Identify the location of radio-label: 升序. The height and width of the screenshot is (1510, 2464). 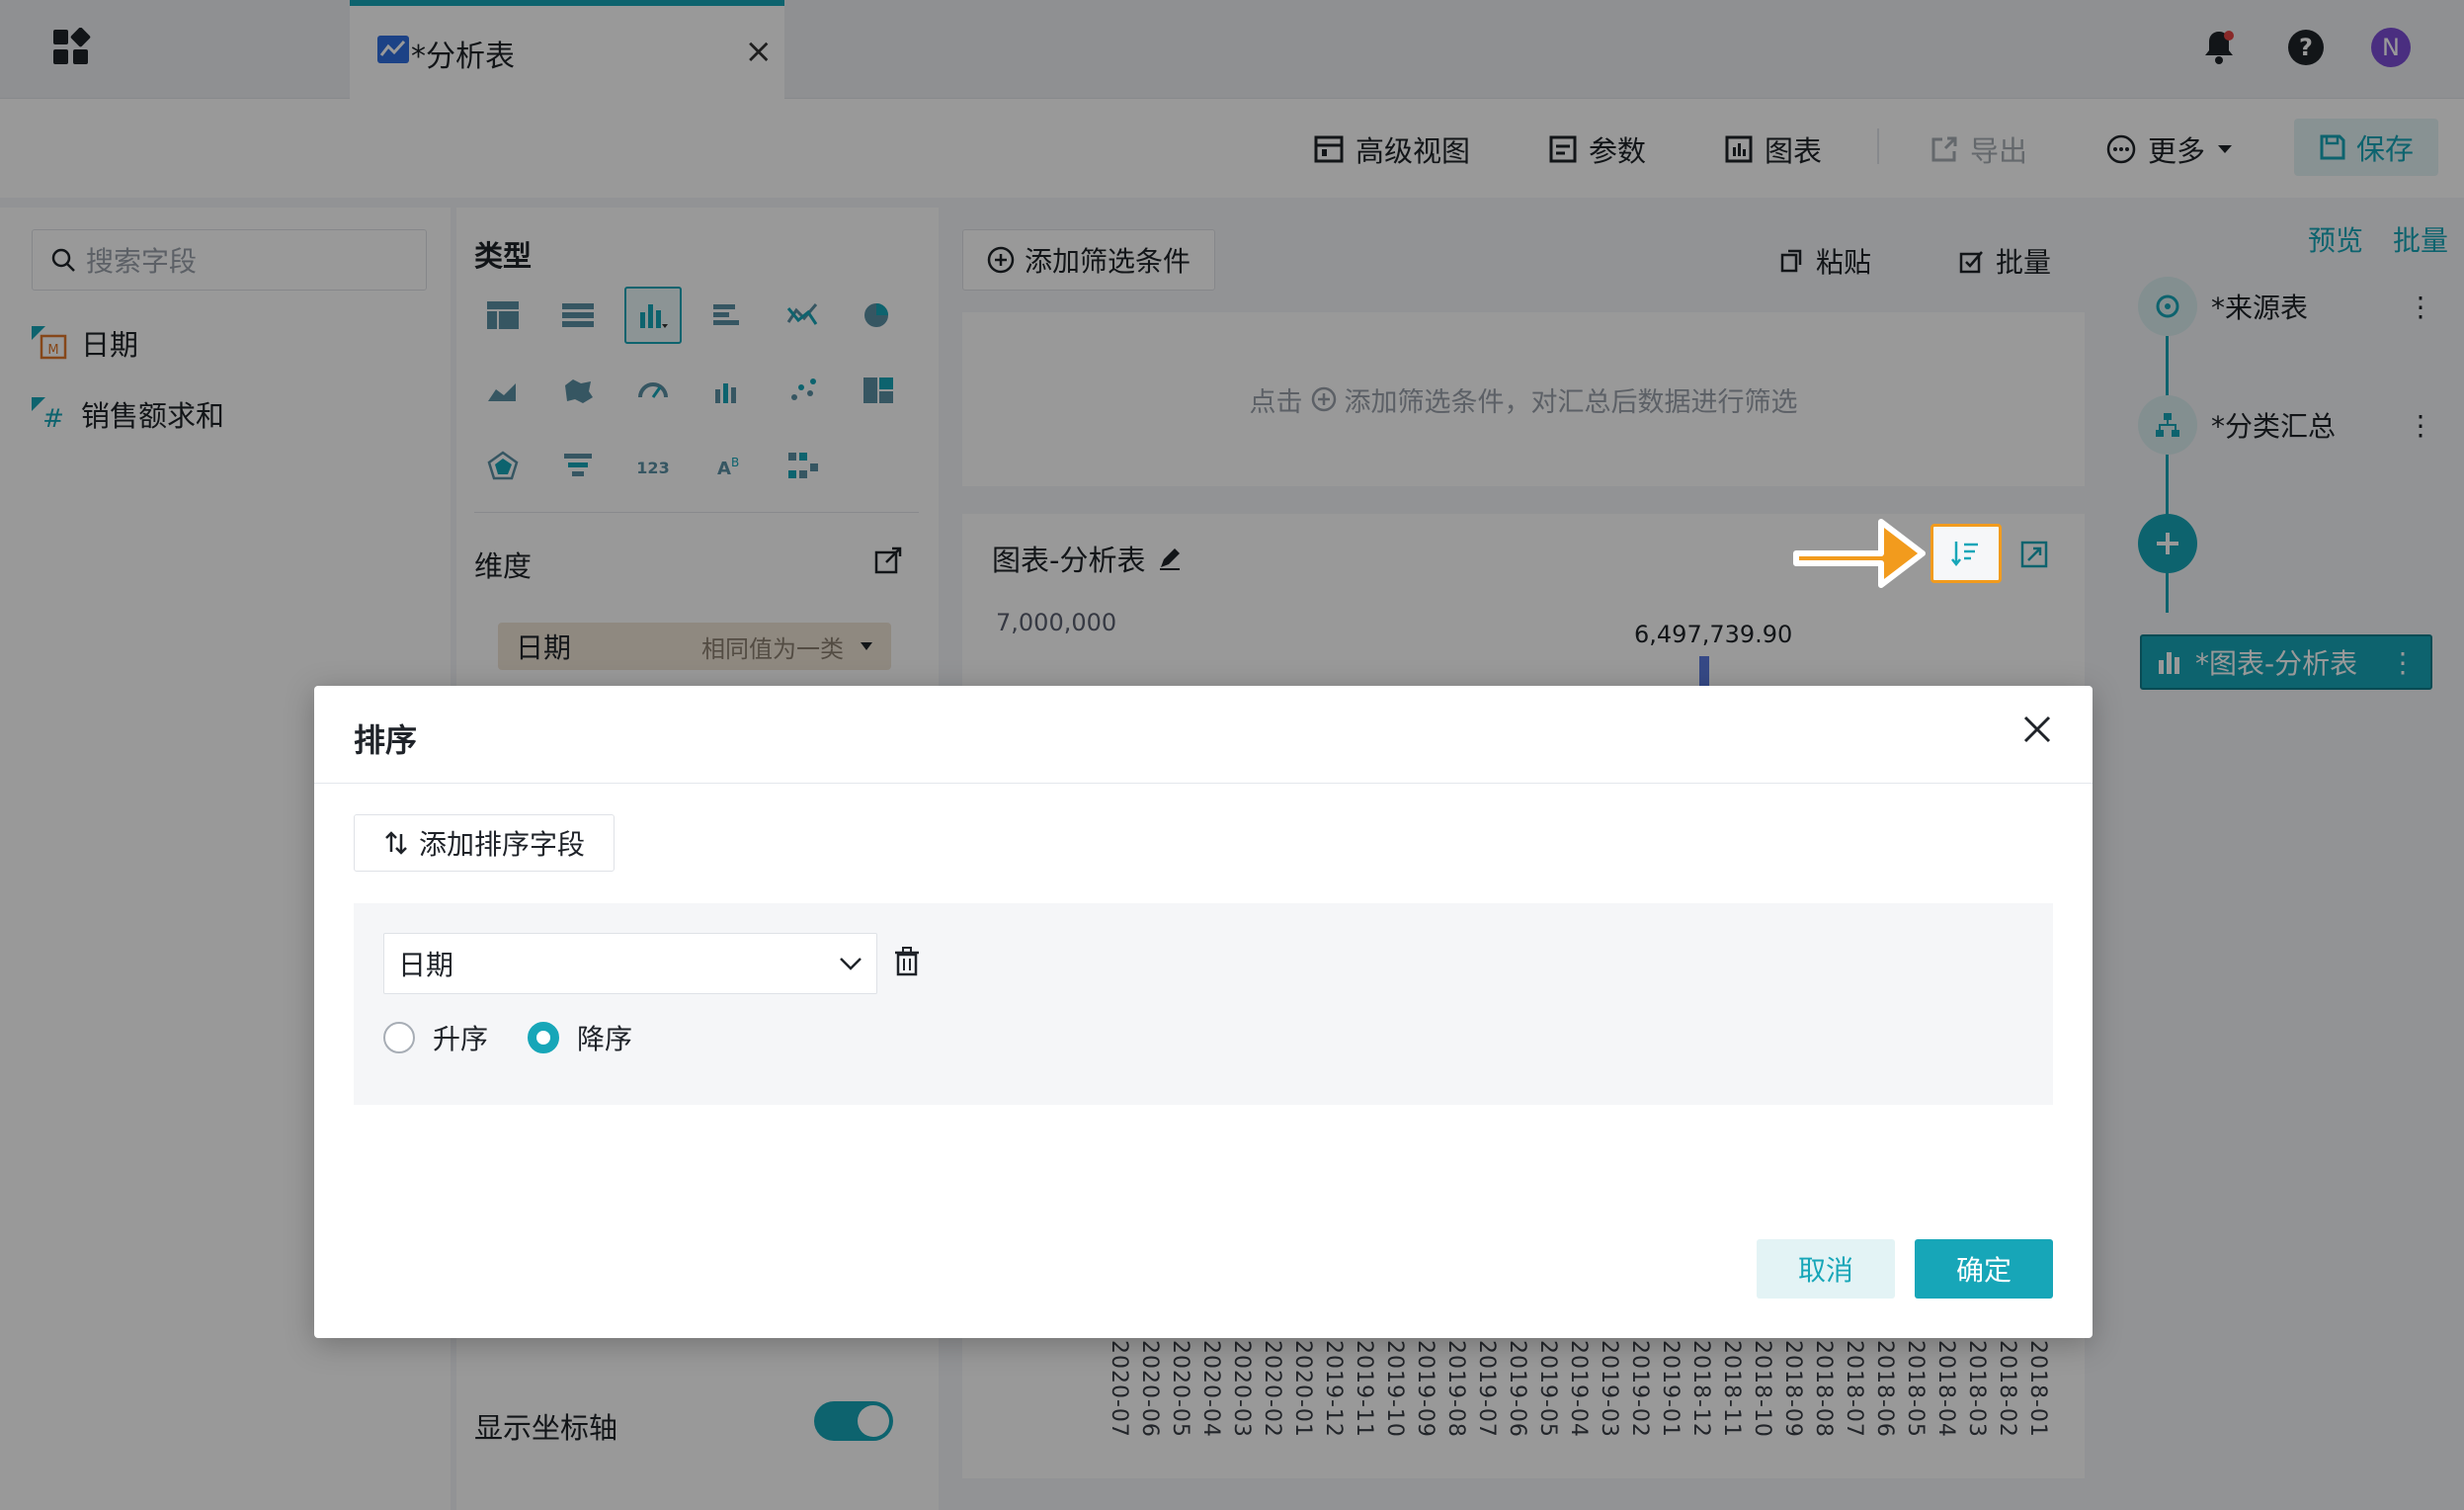
(461, 1039).